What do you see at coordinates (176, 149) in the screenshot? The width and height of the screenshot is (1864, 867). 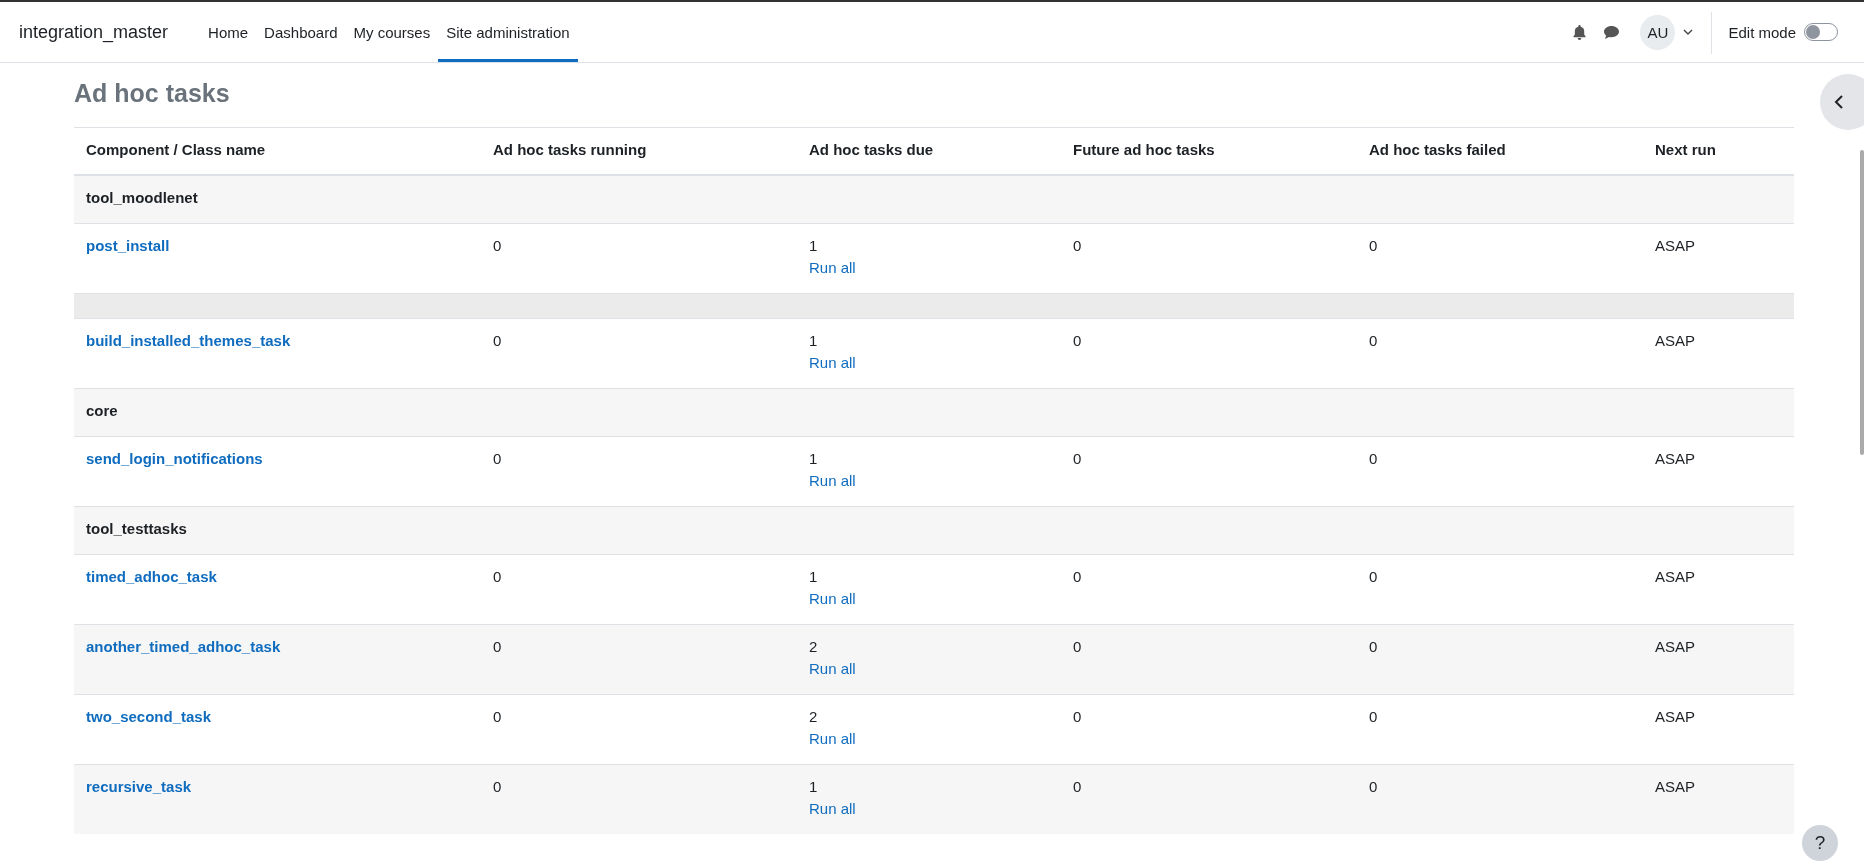 I see `column-header: Component / Class name` at bounding box center [176, 149].